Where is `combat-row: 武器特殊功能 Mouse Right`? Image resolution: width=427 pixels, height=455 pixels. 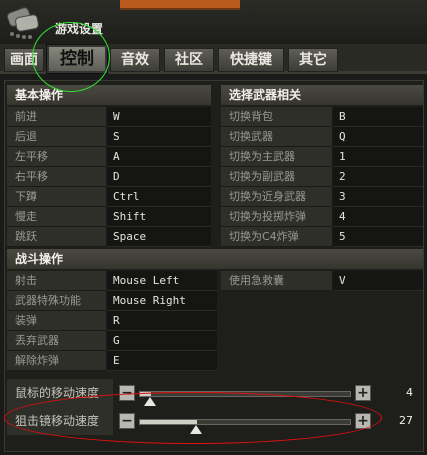
combat-row: 武器特殊功能 Mouse Right is located at coordinates (112, 301).